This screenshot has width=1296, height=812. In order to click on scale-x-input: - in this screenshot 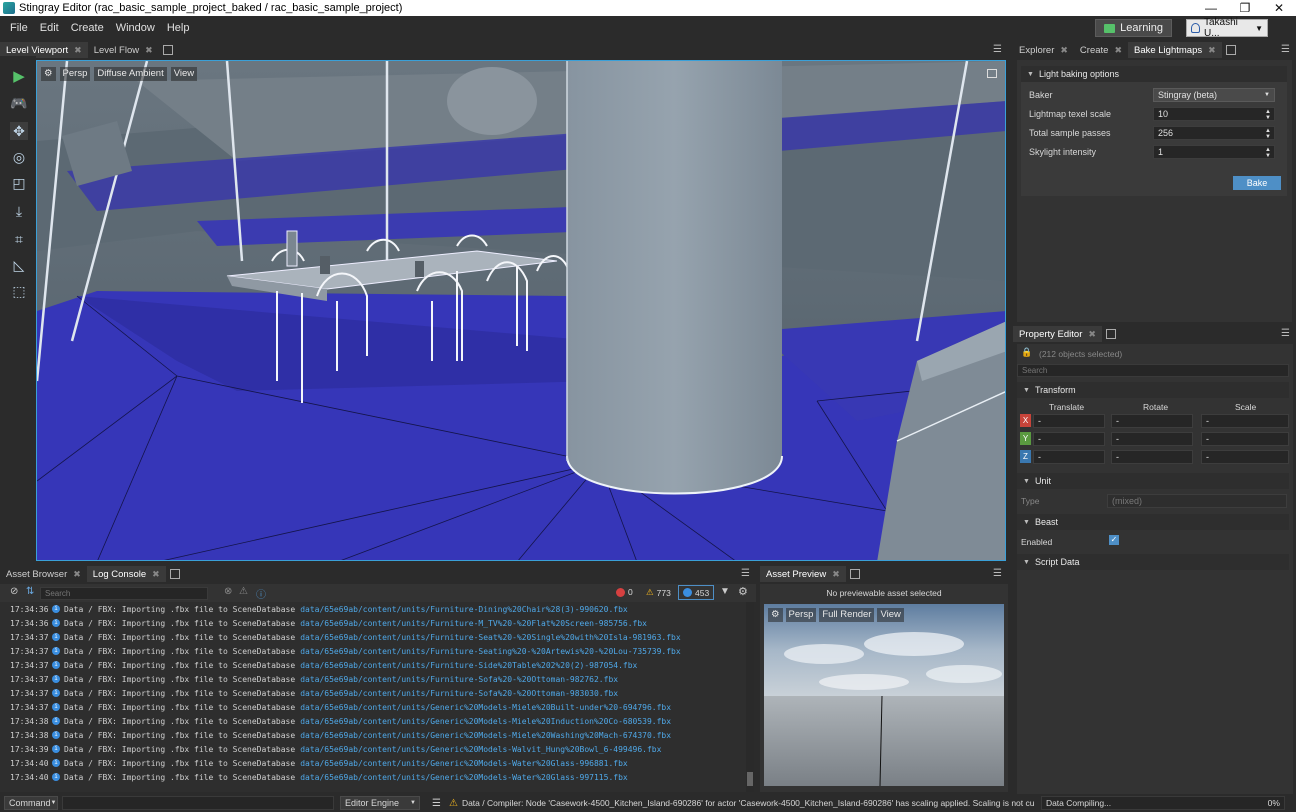, I will do `click(1245, 421)`.